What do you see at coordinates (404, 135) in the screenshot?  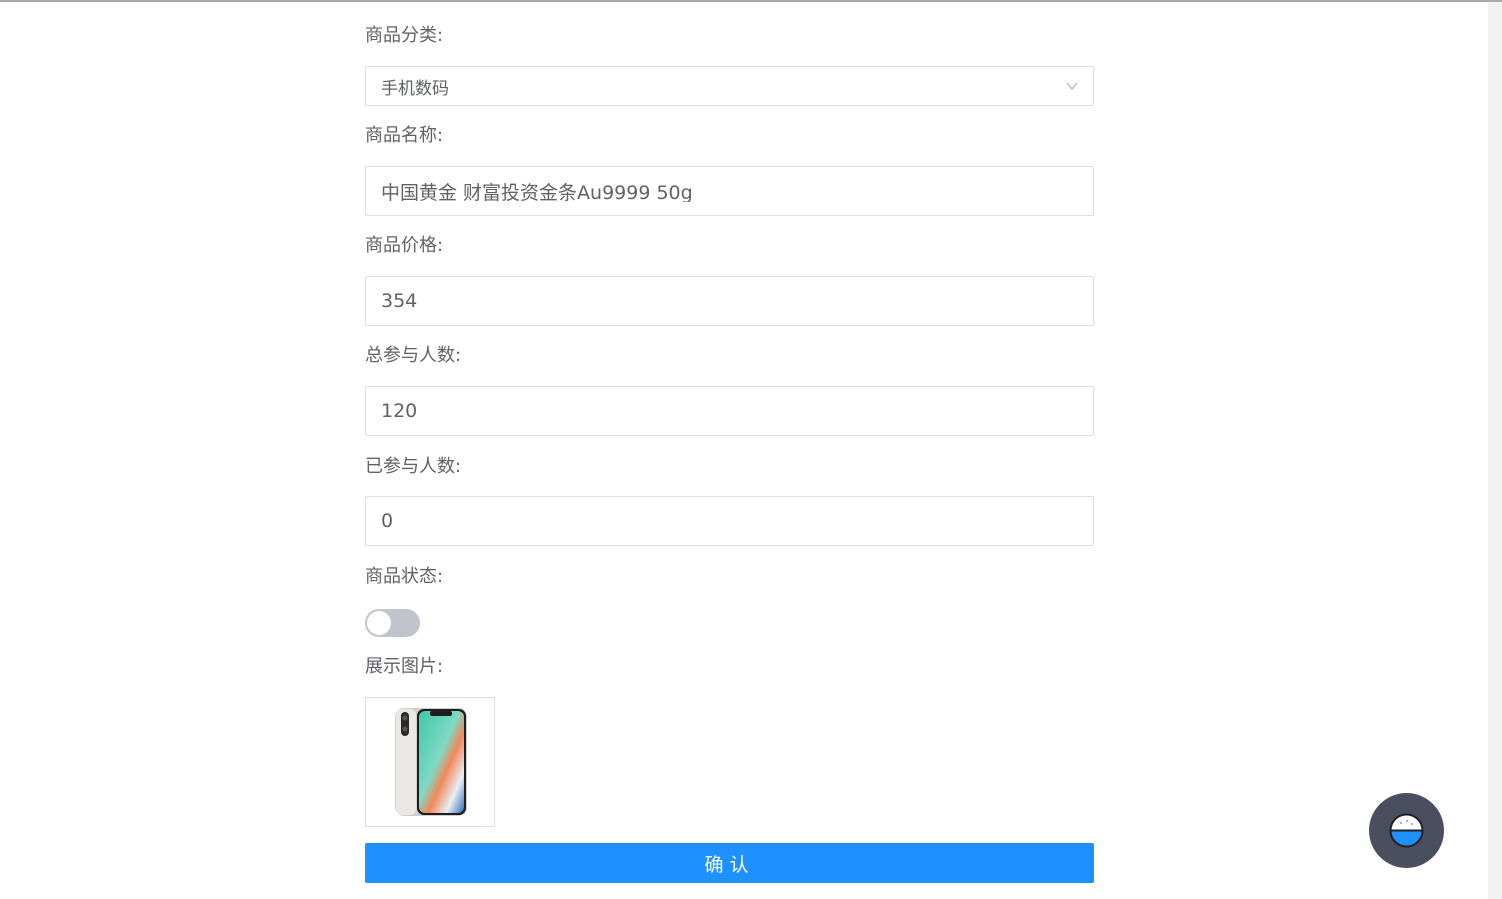 I see `name-label: 商品名称:` at bounding box center [404, 135].